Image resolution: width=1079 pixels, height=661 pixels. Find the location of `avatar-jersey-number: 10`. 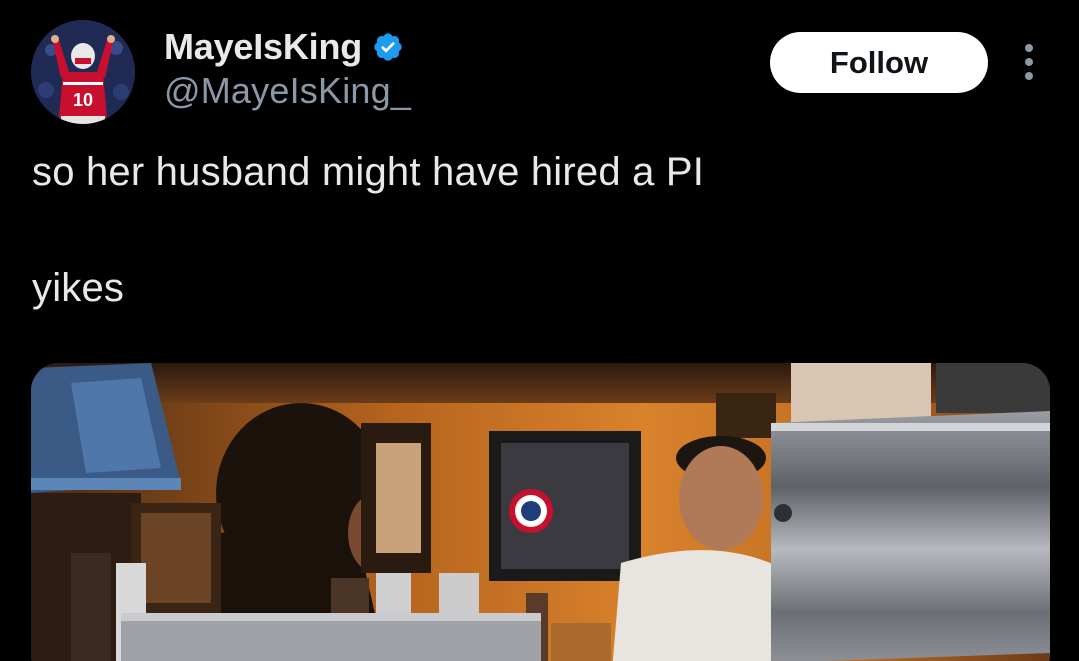

avatar-jersey-number: 10 is located at coordinates (83, 100).